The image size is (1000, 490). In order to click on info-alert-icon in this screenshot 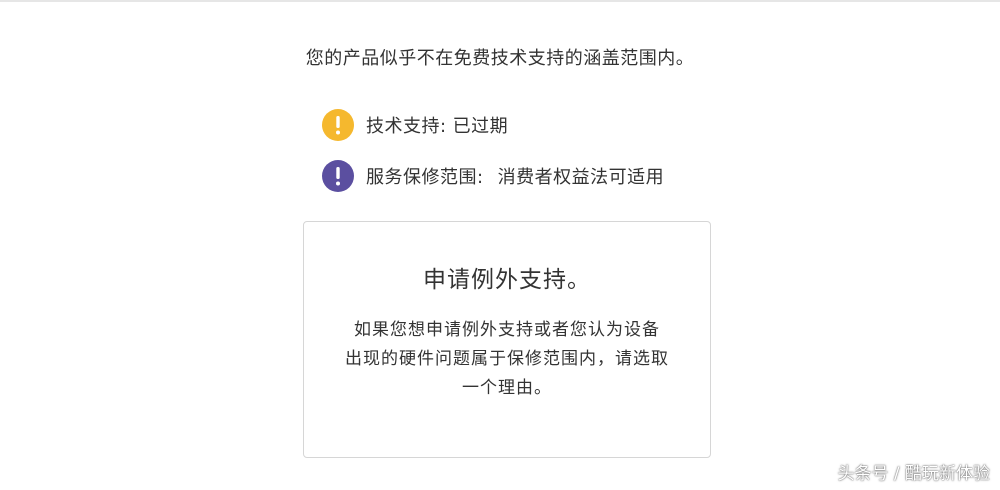, I will do `click(338, 176)`.